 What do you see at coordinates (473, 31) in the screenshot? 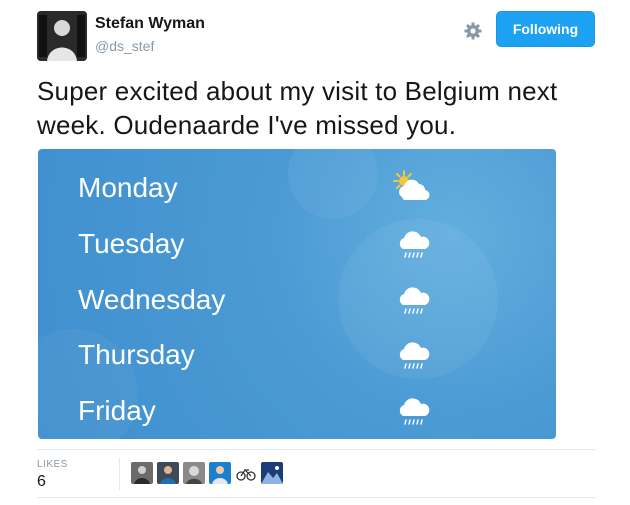
I see `gear-icon` at bounding box center [473, 31].